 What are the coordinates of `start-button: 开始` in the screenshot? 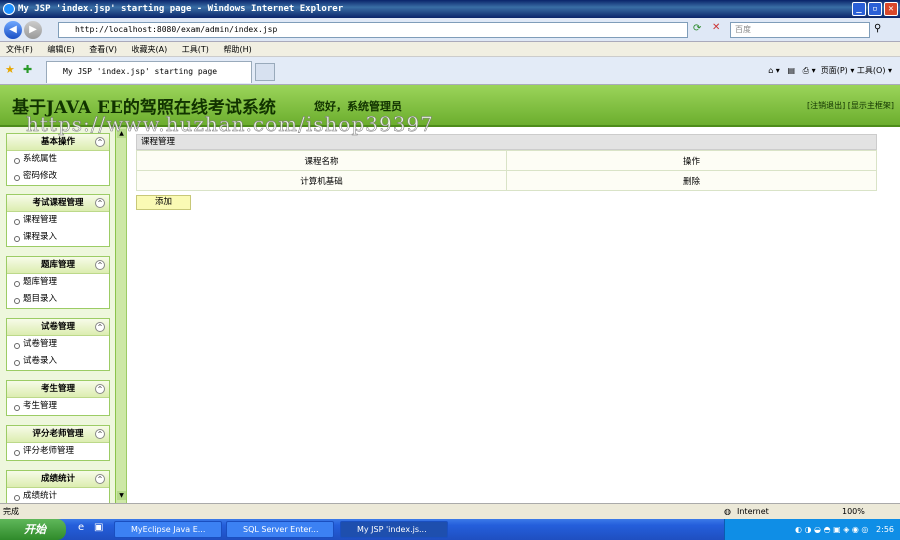 It's located at (33, 529).